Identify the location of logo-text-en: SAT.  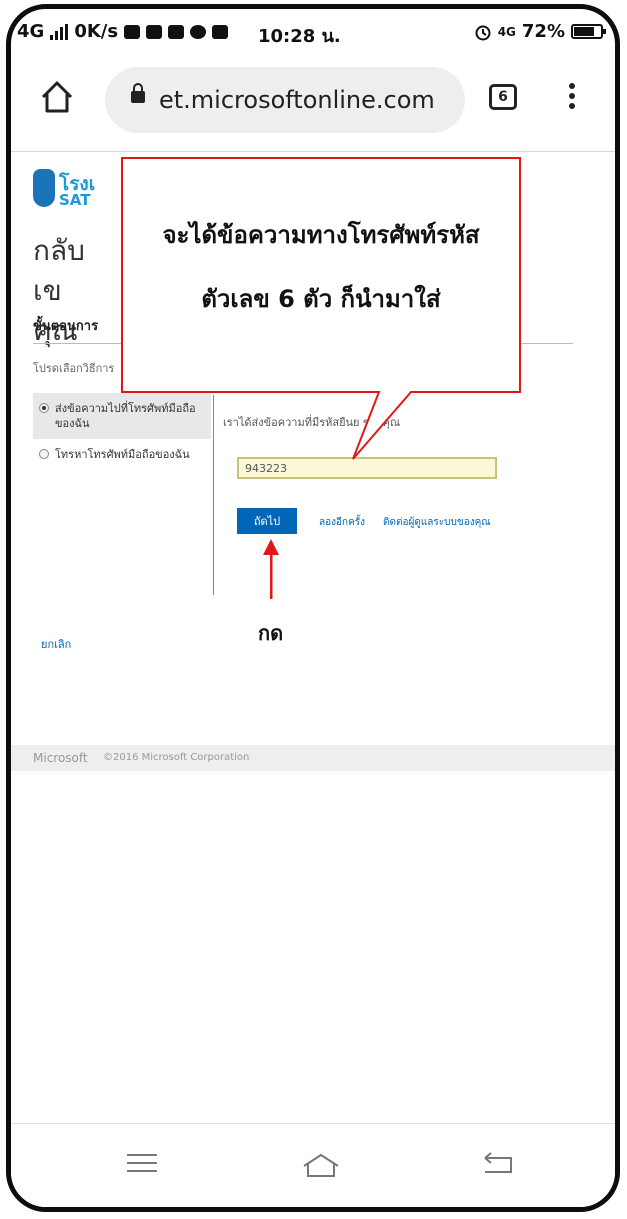
(75, 200).